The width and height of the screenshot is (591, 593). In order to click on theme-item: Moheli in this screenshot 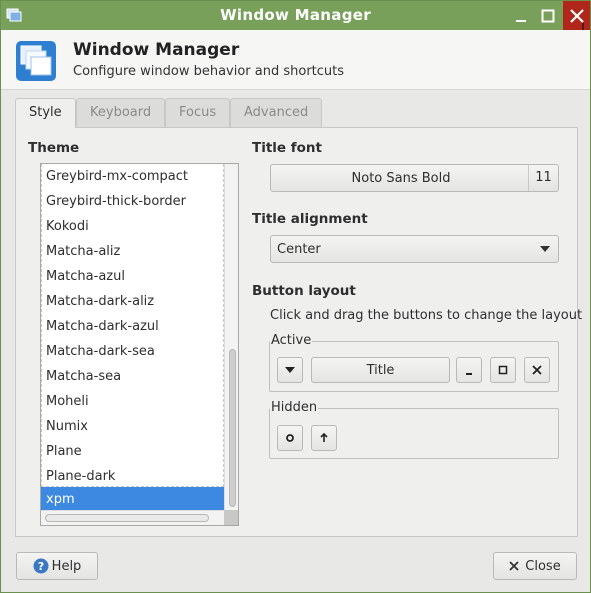, I will do `click(132, 401)`.